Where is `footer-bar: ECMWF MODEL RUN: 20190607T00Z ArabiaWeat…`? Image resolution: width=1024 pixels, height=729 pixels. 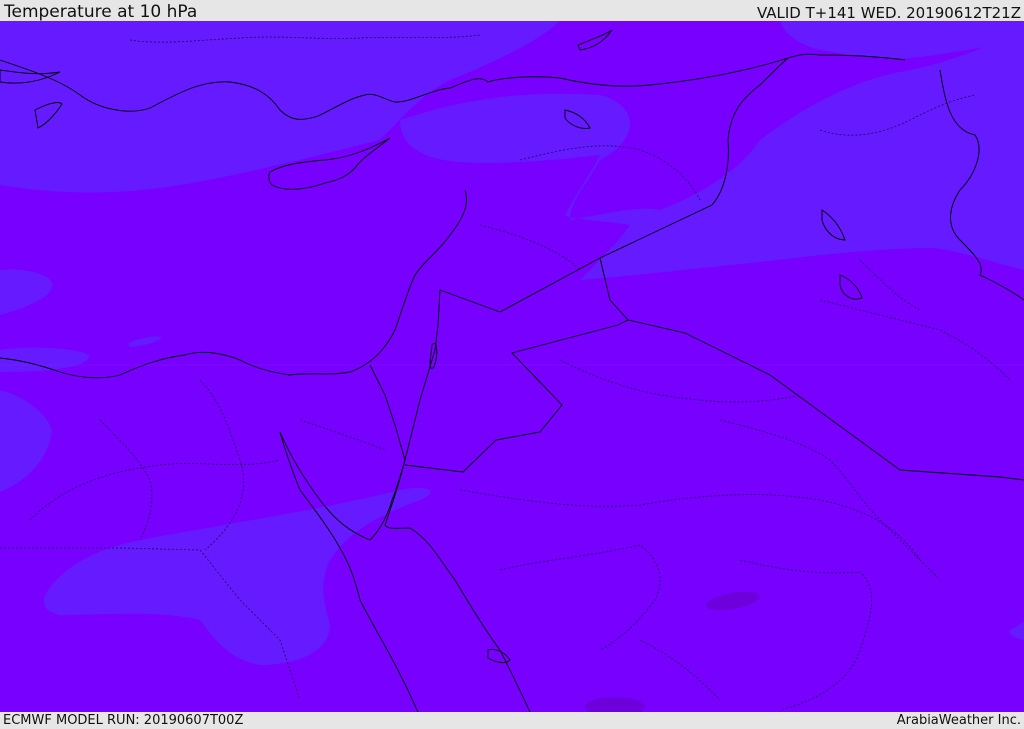 footer-bar: ECMWF MODEL RUN: 20190607T00Z ArabiaWeat… is located at coordinates (512, 720).